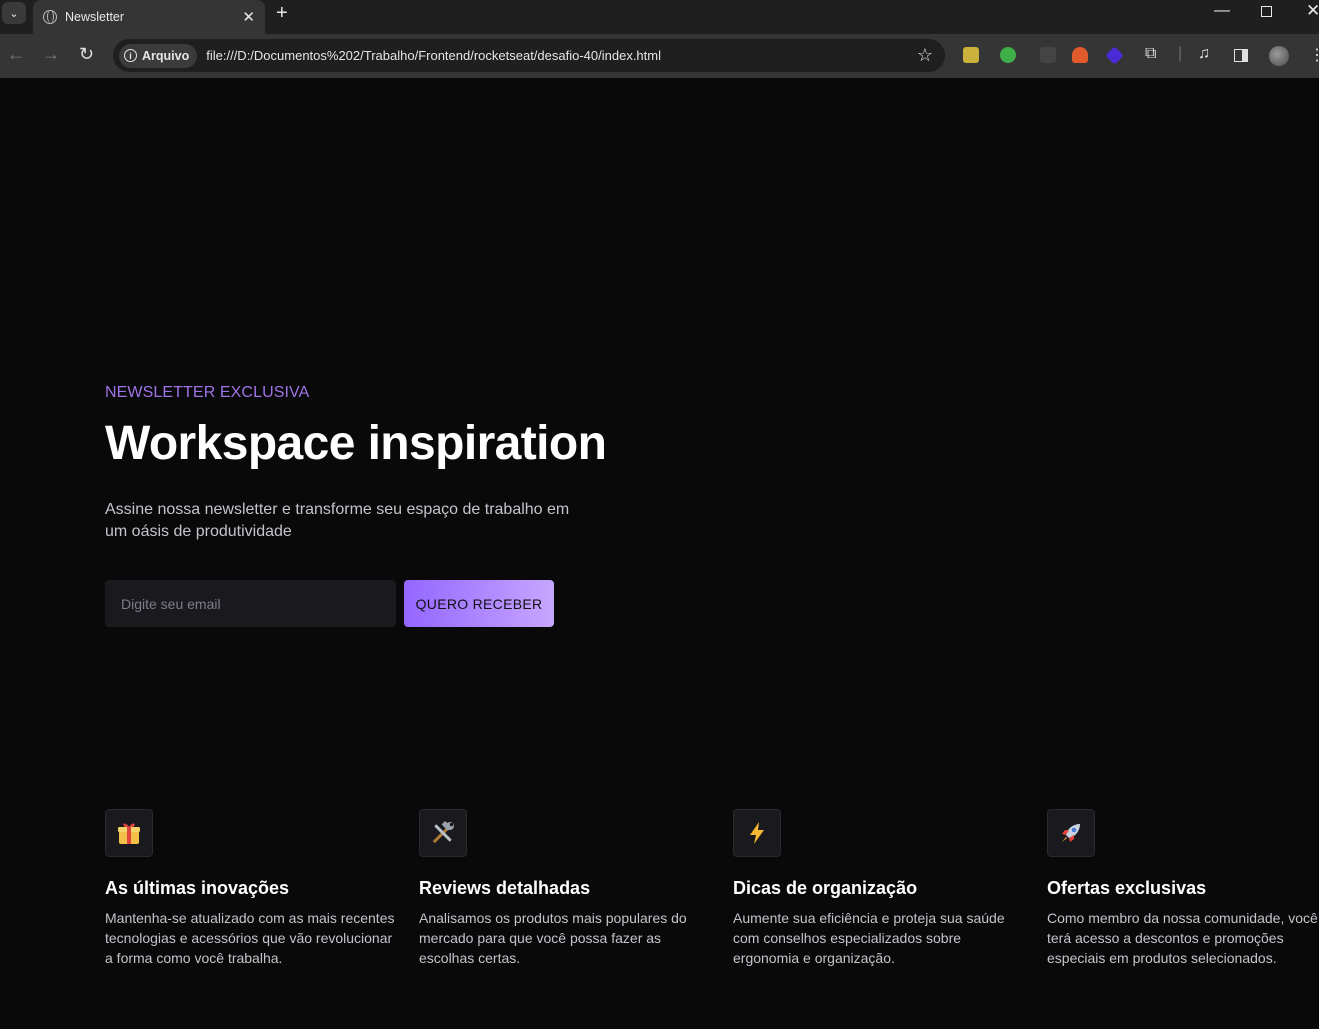  What do you see at coordinates (1266, 11) in the screenshot?
I see `maximize-button` at bounding box center [1266, 11].